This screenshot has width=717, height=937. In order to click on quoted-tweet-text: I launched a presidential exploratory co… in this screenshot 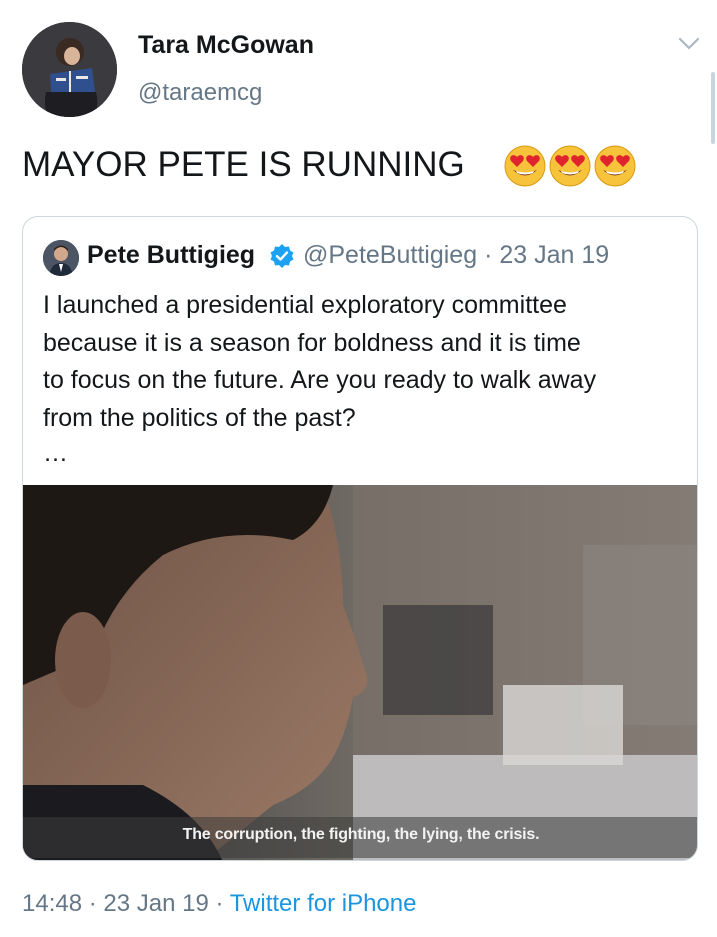, I will do `click(363, 362)`.